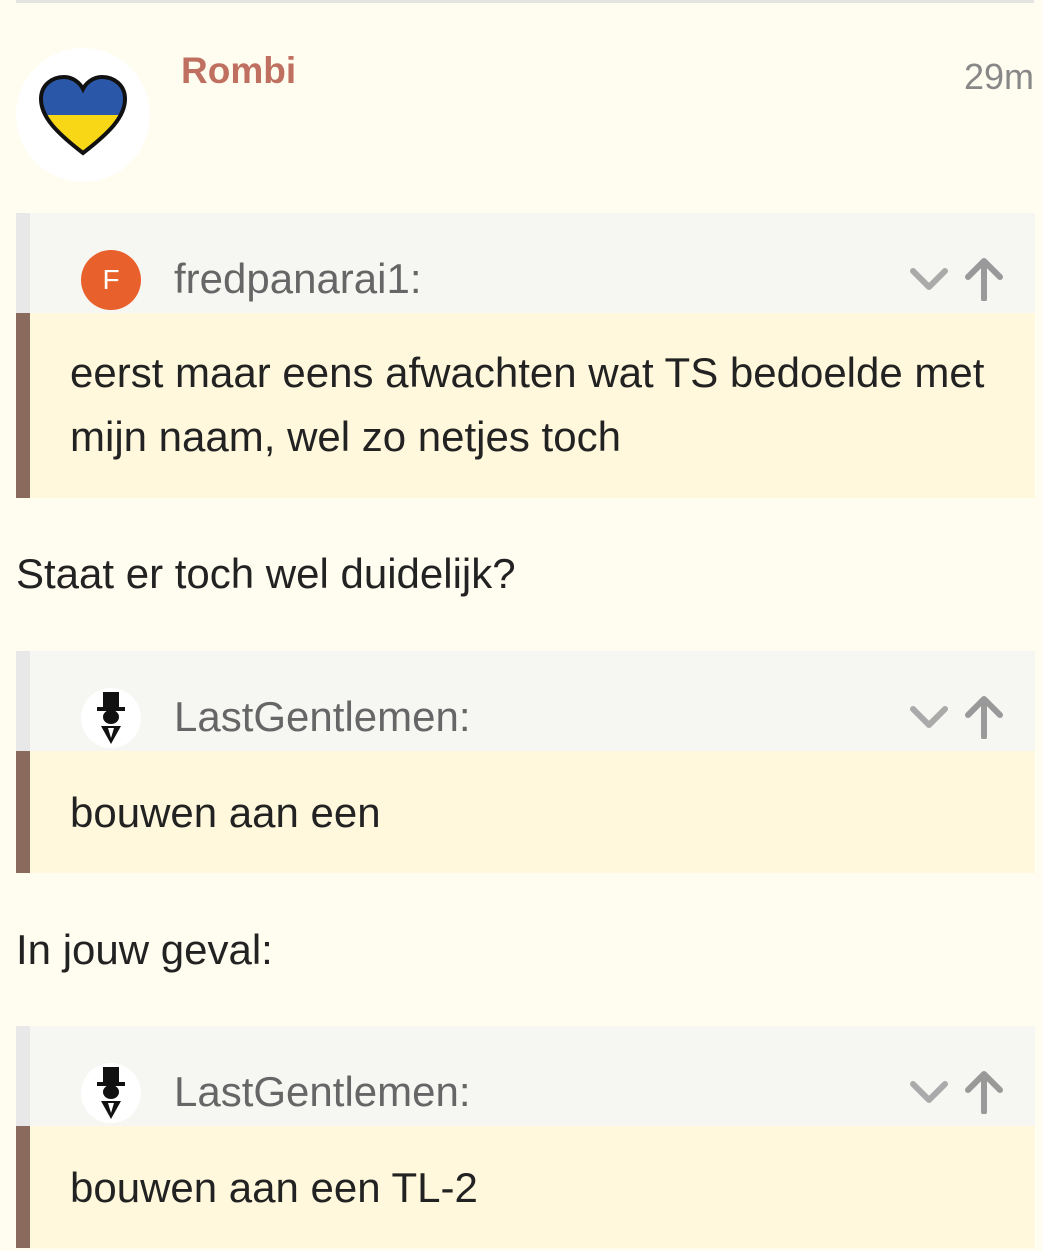 This screenshot has height=1251, width=1042. What do you see at coordinates (525, 263) in the screenshot?
I see `quote-header: F fredpanarai1:` at bounding box center [525, 263].